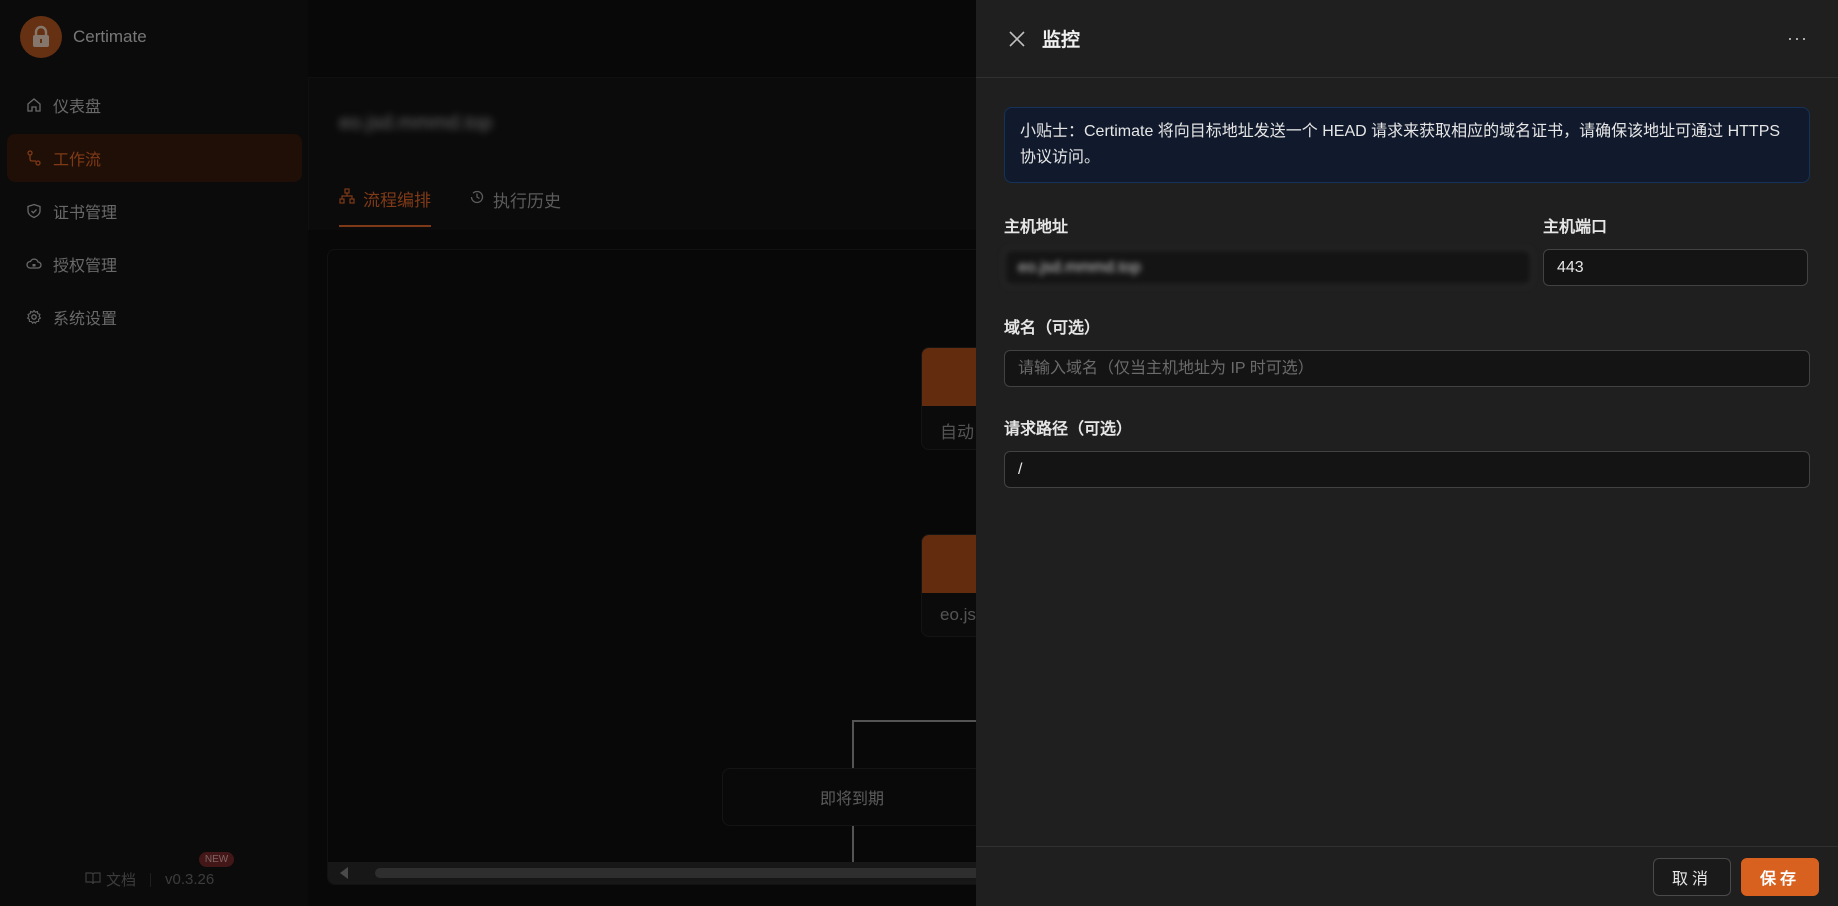 The width and height of the screenshot is (1838, 906). What do you see at coordinates (1797, 38) in the screenshot?
I see `more-icon: ···` at bounding box center [1797, 38].